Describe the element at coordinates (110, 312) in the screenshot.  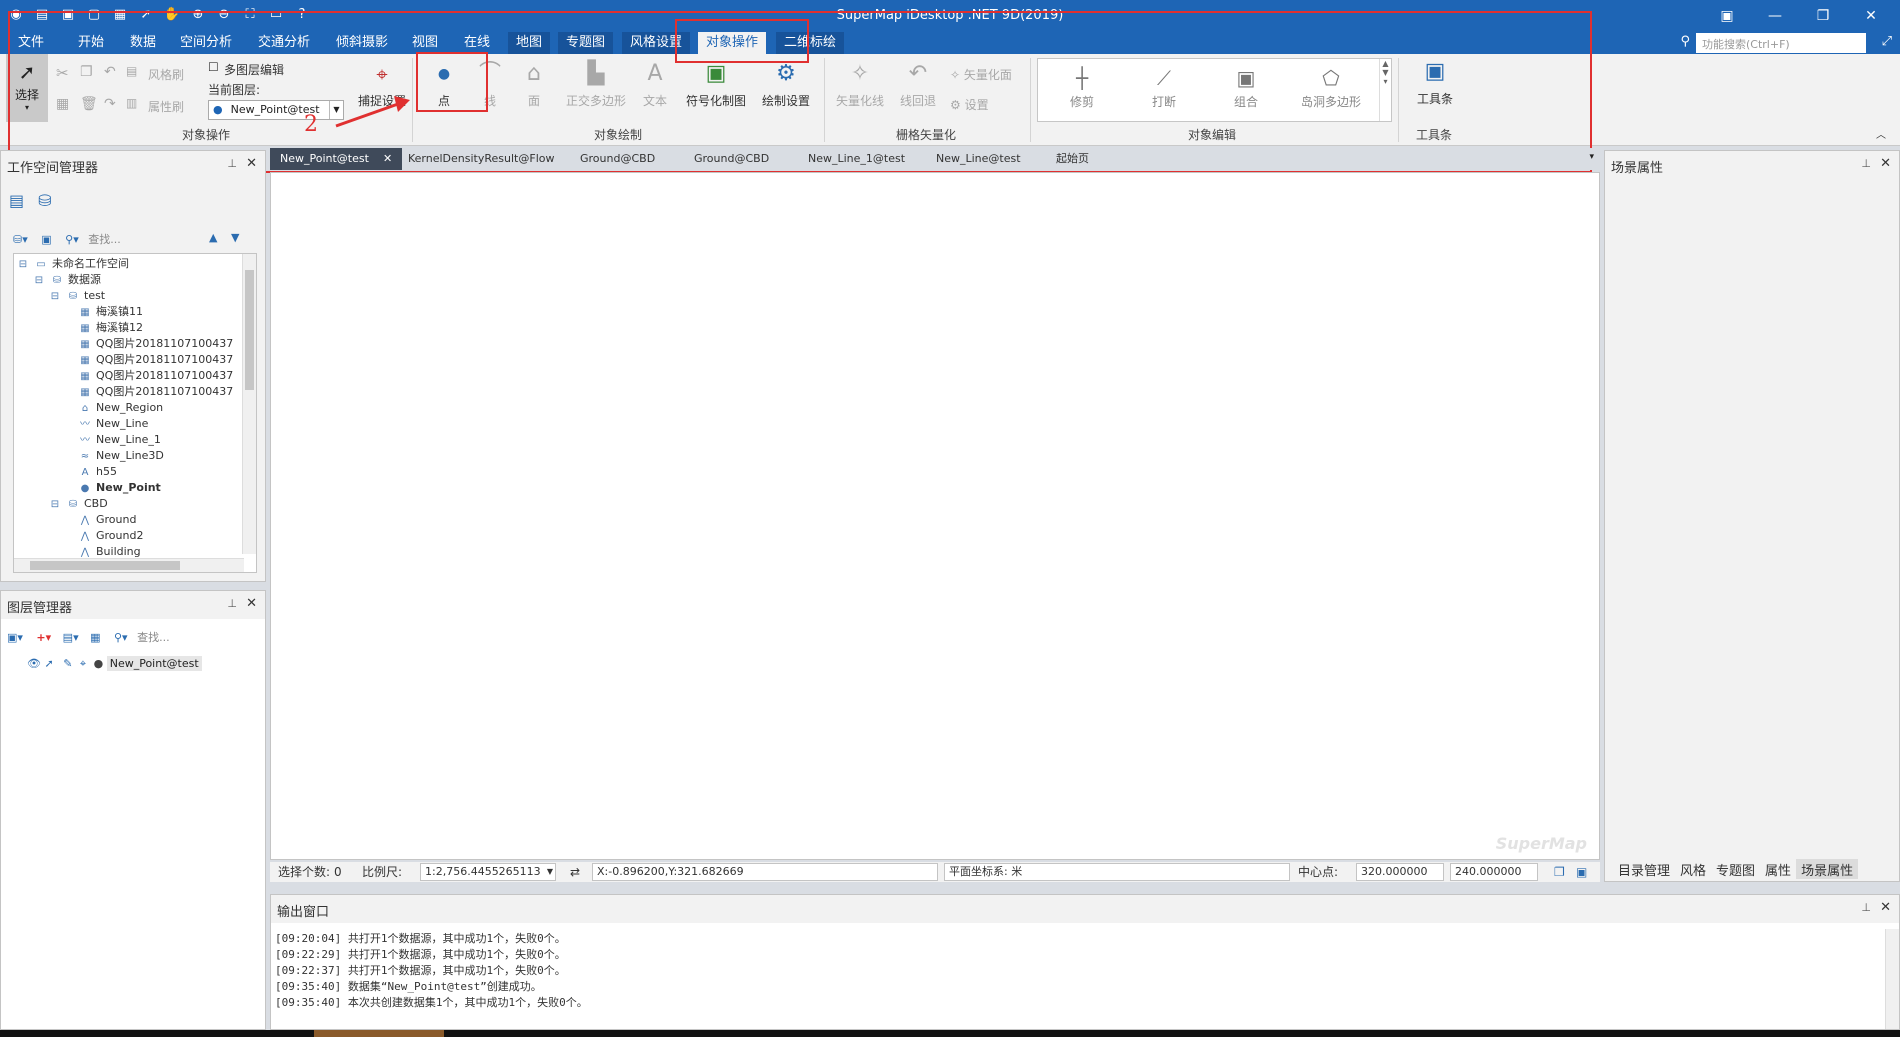
I see `tree-item-dataset: ▦ 梅溪镇11` at that location.